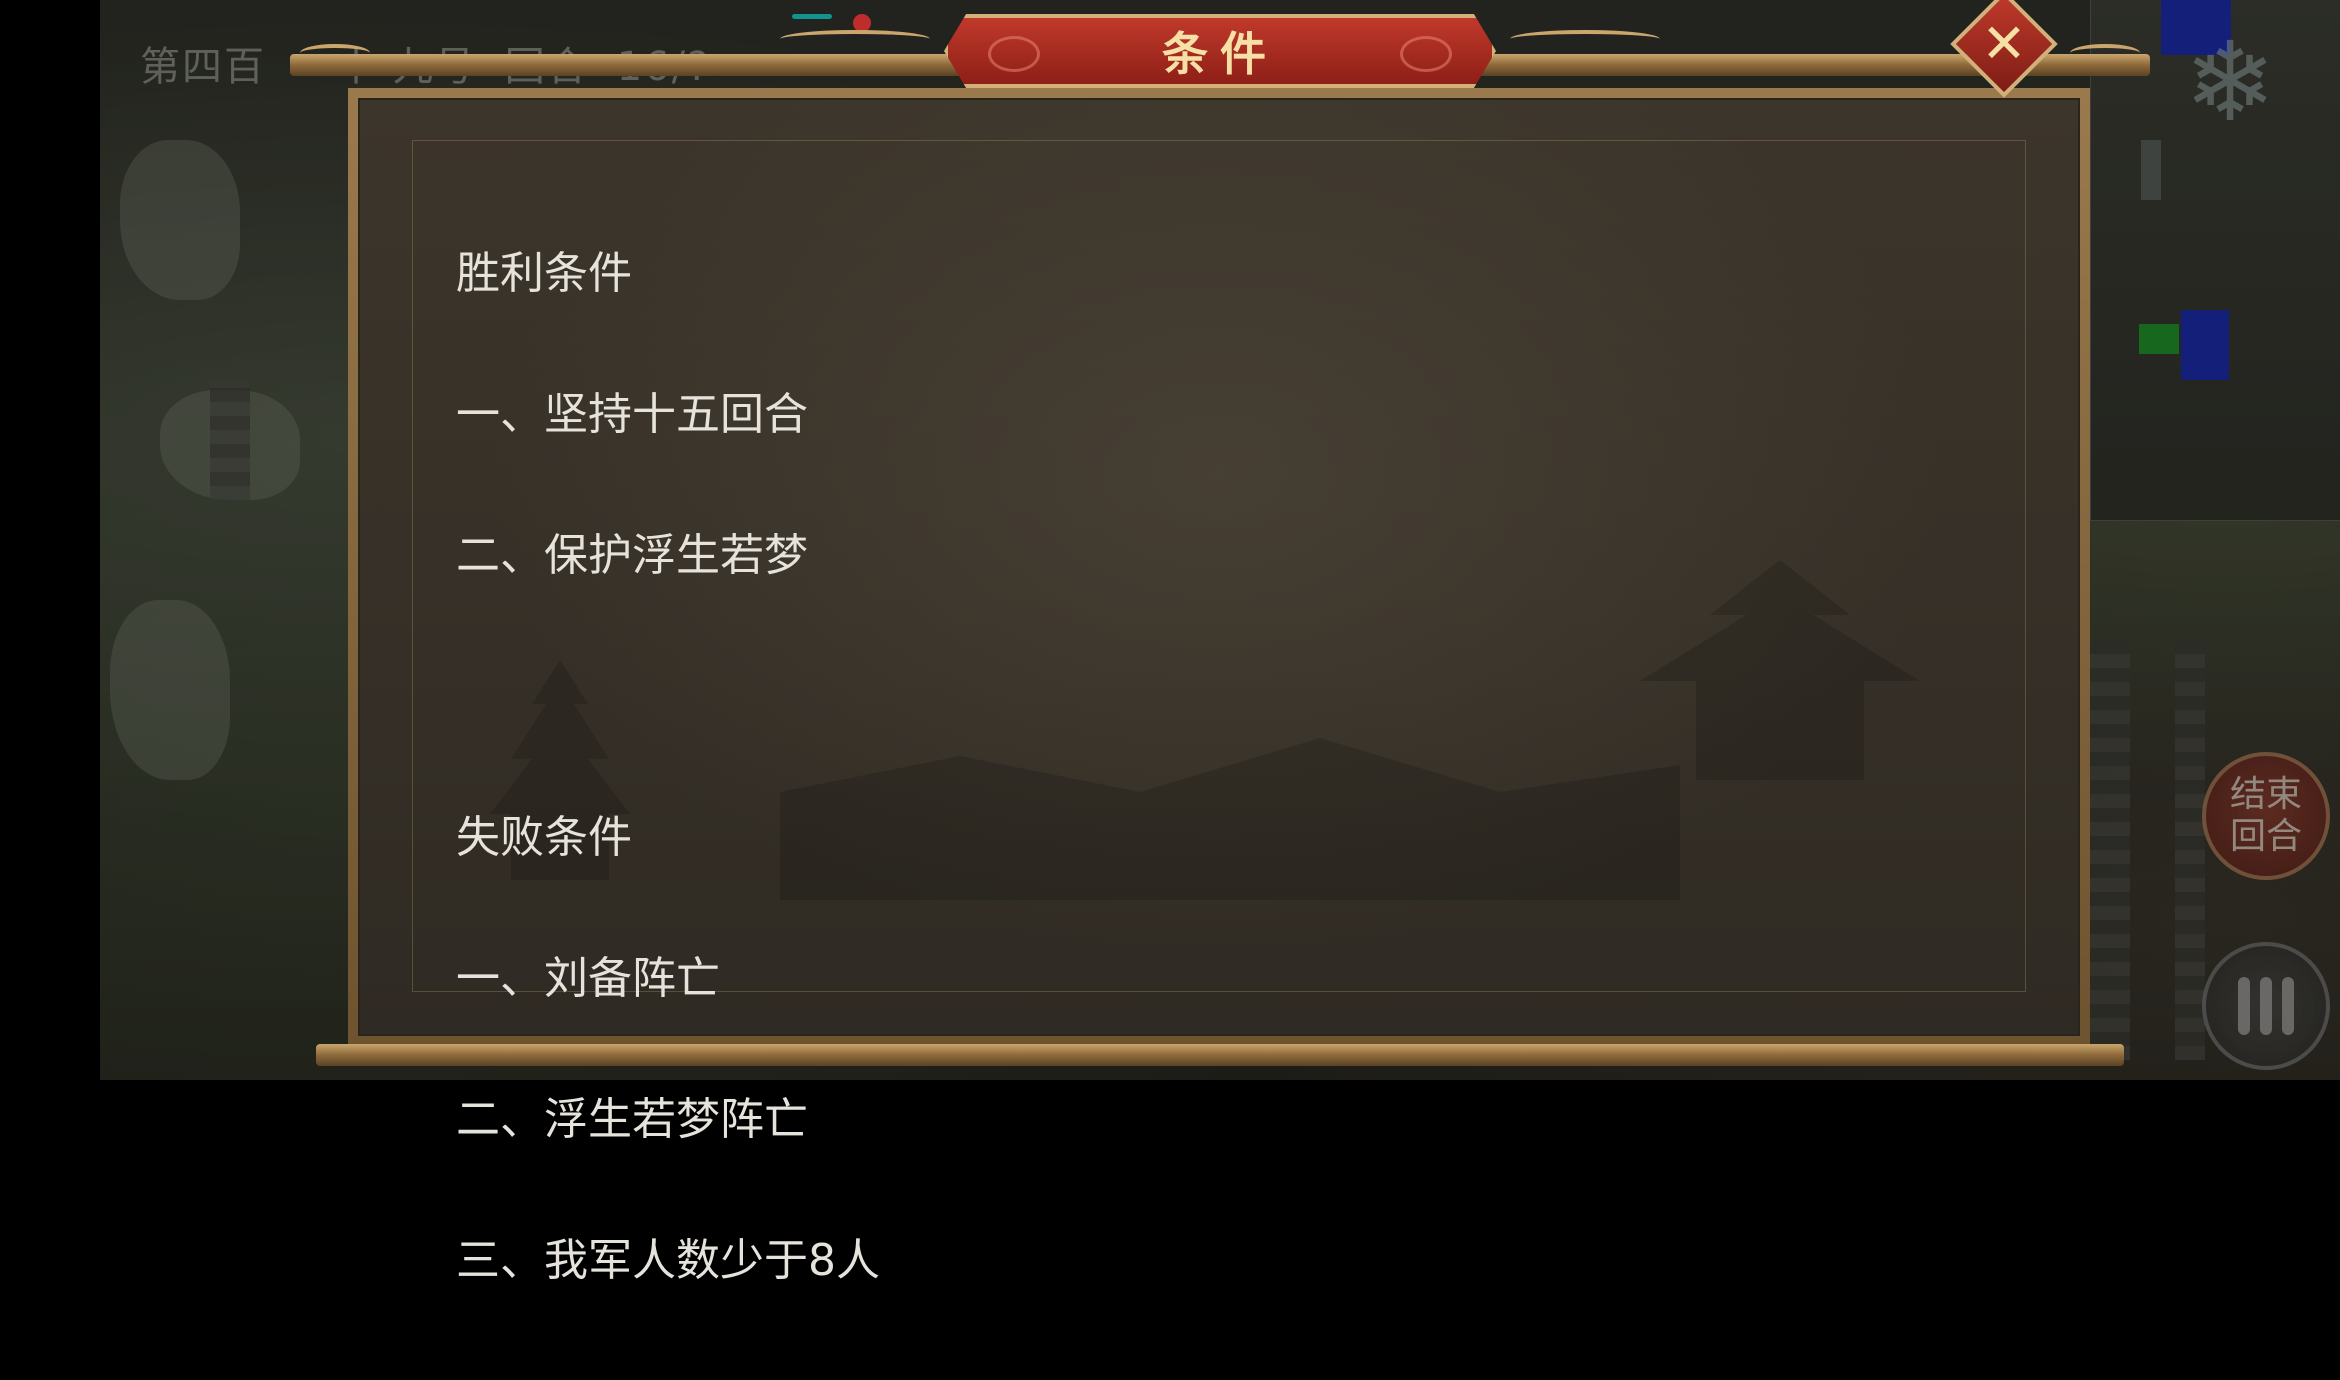 Image resolution: width=2340 pixels, height=1380 pixels. I want to click on dialog-title: 条件, so click(1220, 54).